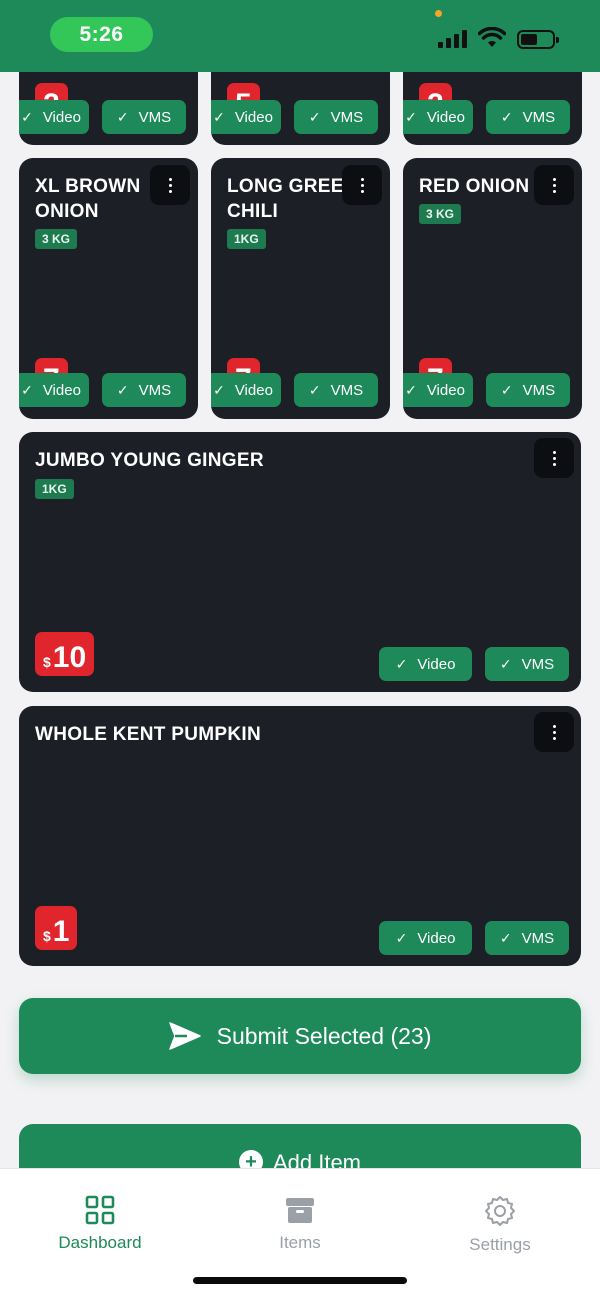 This screenshot has width=600, height=1298. What do you see at coordinates (300, 1280) in the screenshot?
I see `home-indicator` at bounding box center [300, 1280].